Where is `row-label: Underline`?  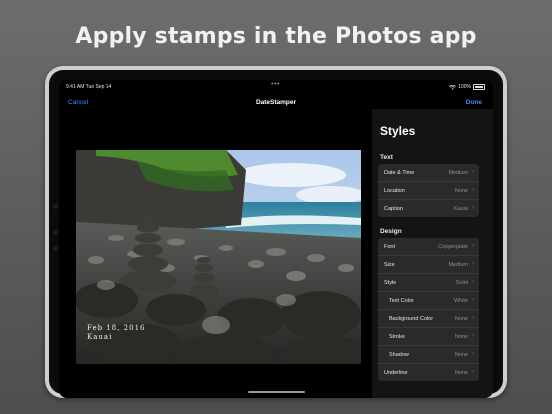 row-label: Underline is located at coordinates (396, 372).